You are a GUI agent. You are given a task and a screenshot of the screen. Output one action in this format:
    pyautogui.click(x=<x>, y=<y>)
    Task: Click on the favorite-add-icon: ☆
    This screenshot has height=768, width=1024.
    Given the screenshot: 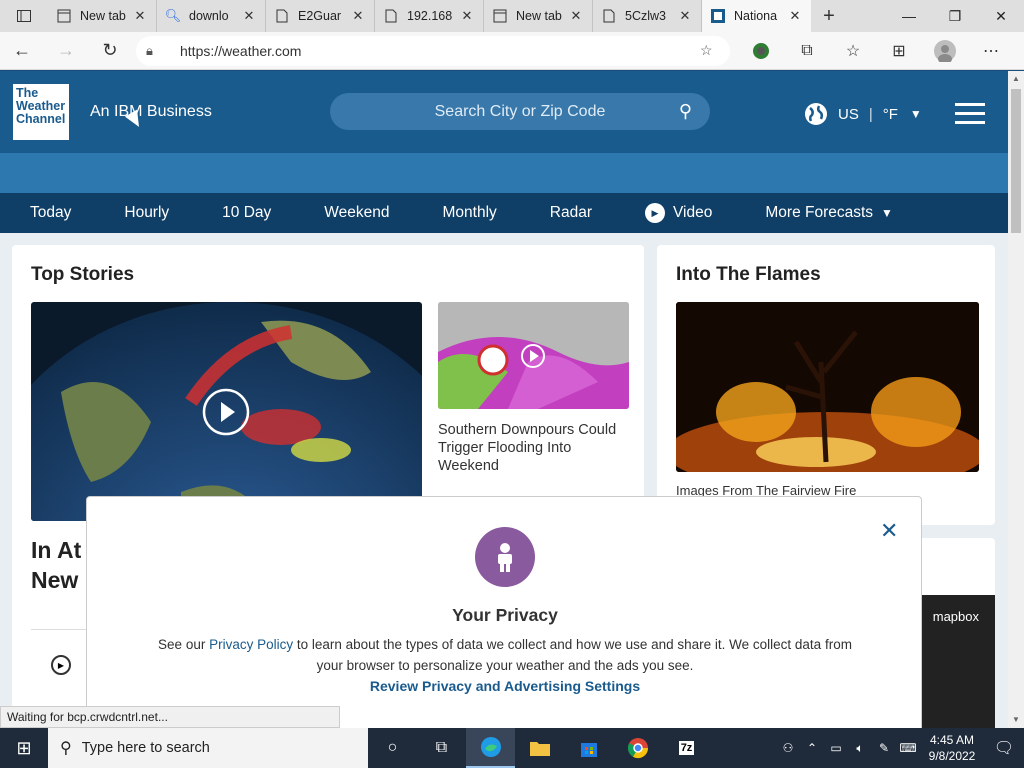 What is the action you would take?
    pyautogui.click(x=710, y=50)
    